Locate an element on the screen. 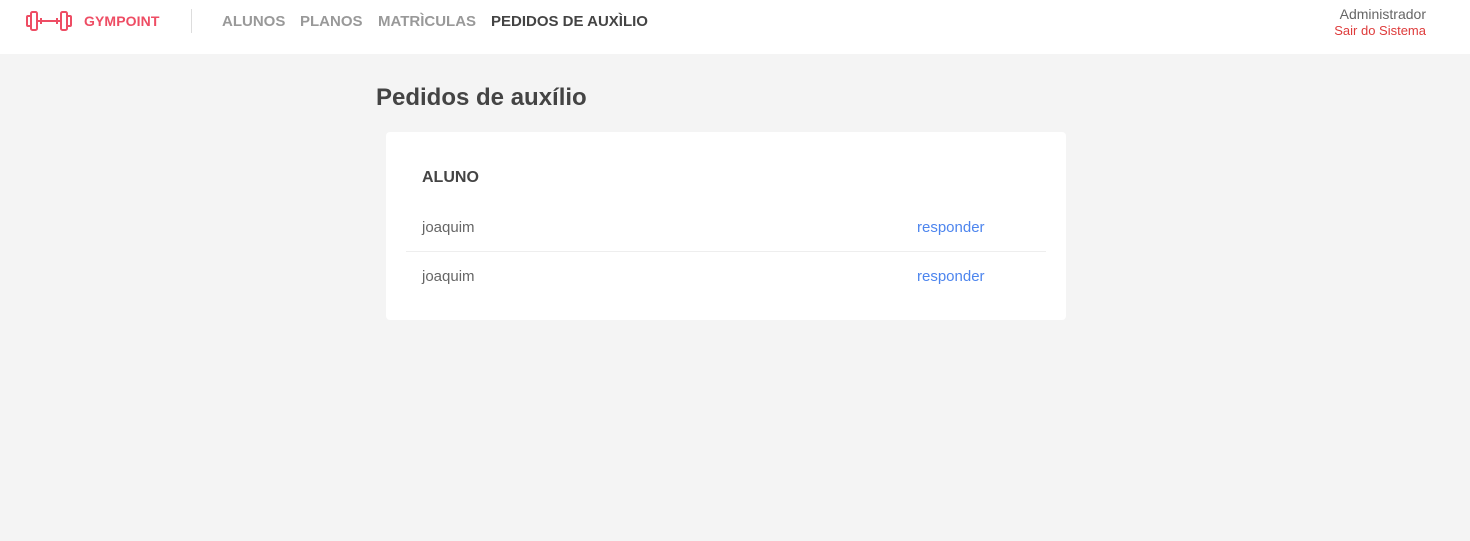  column-header-aluno: ALUNO is located at coordinates (450, 177).